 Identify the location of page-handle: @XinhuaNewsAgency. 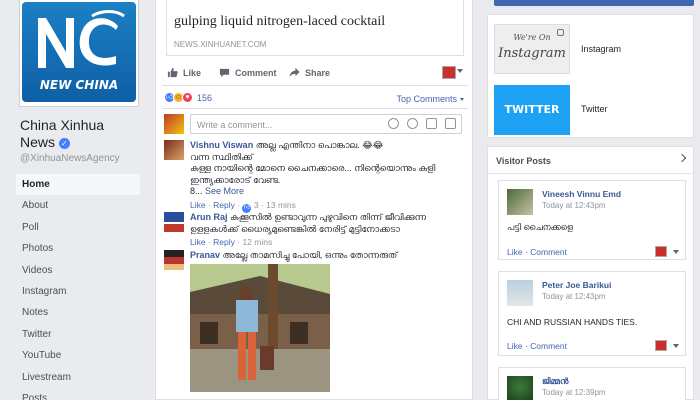
(70, 158).